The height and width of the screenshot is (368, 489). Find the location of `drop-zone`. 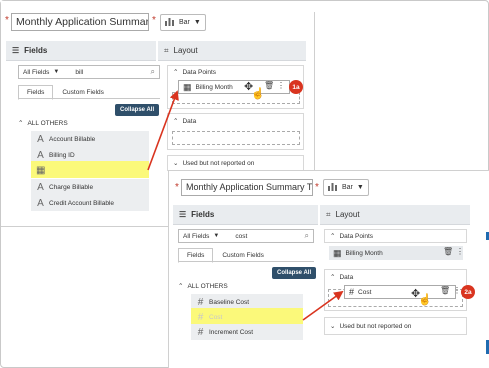

drop-zone is located at coordinates (236, 138).